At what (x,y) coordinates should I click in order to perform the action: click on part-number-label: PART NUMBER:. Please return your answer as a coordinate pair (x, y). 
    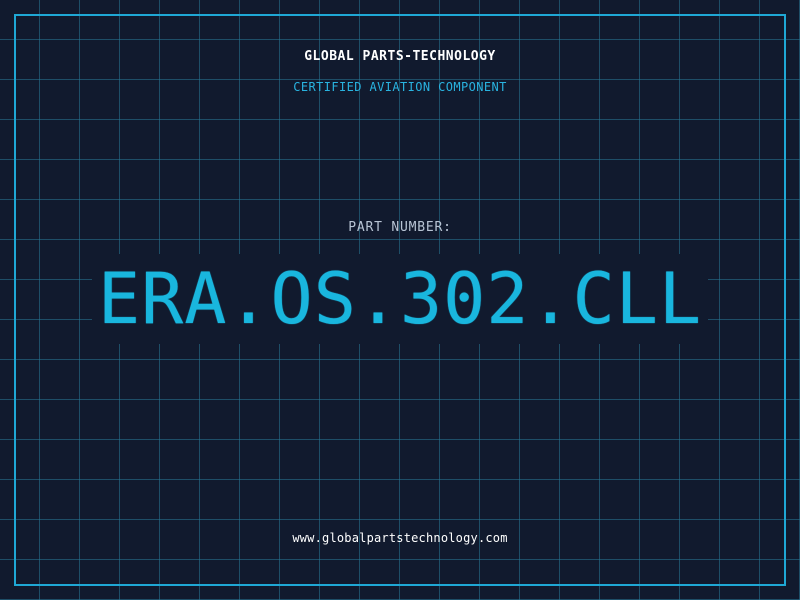
    Looking at the image, I should click on (400, 227).